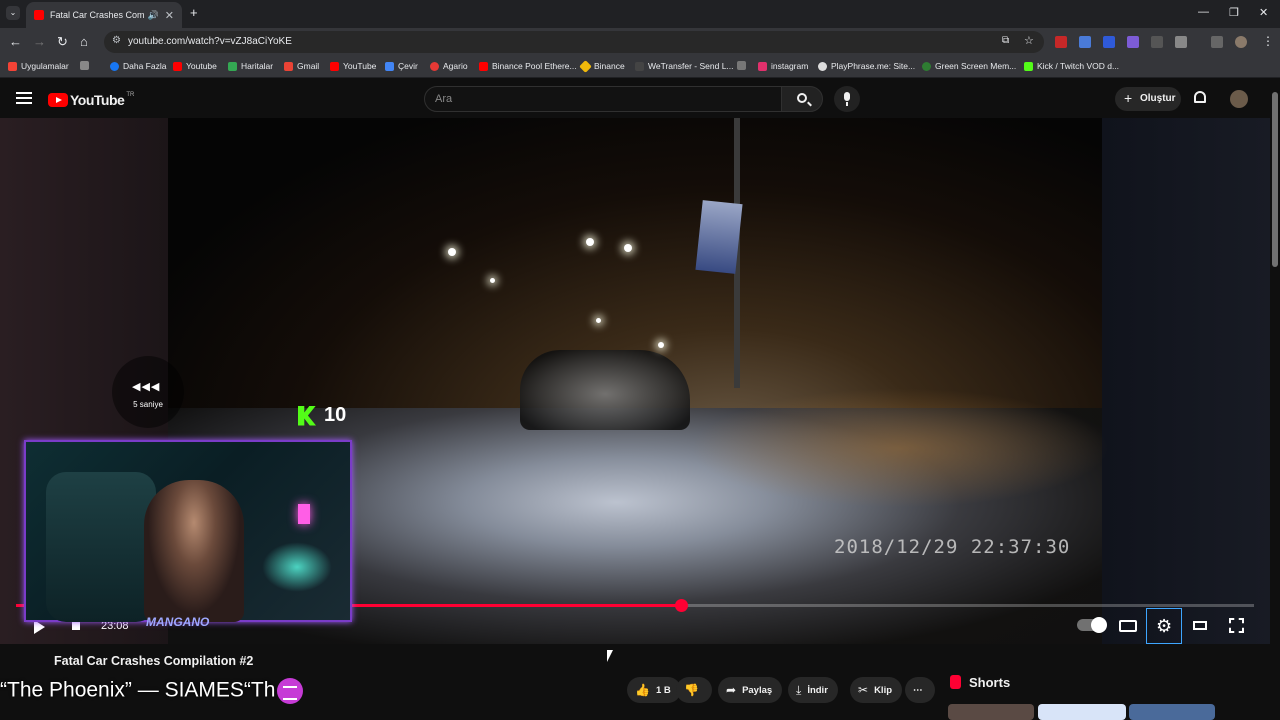 This screenshot has height=720, width=1280. What do you see at coordinates (602, 66) in the screenshot?
I see `bookmark-item: Binance` at bounding box center [602, 66].